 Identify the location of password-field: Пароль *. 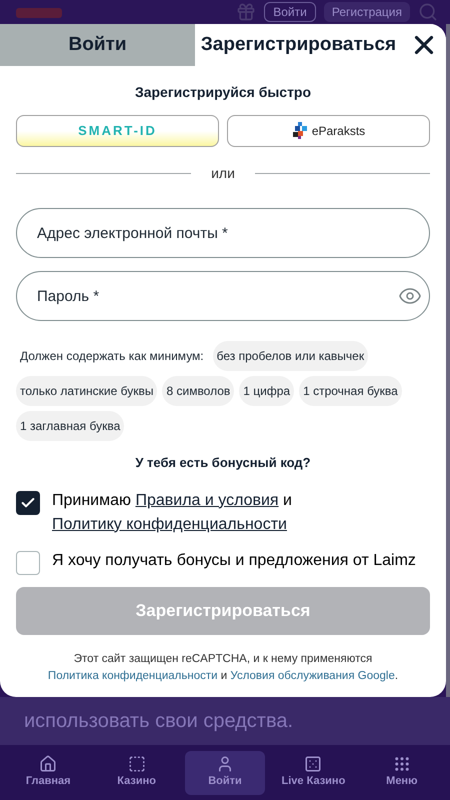
(223, 296).